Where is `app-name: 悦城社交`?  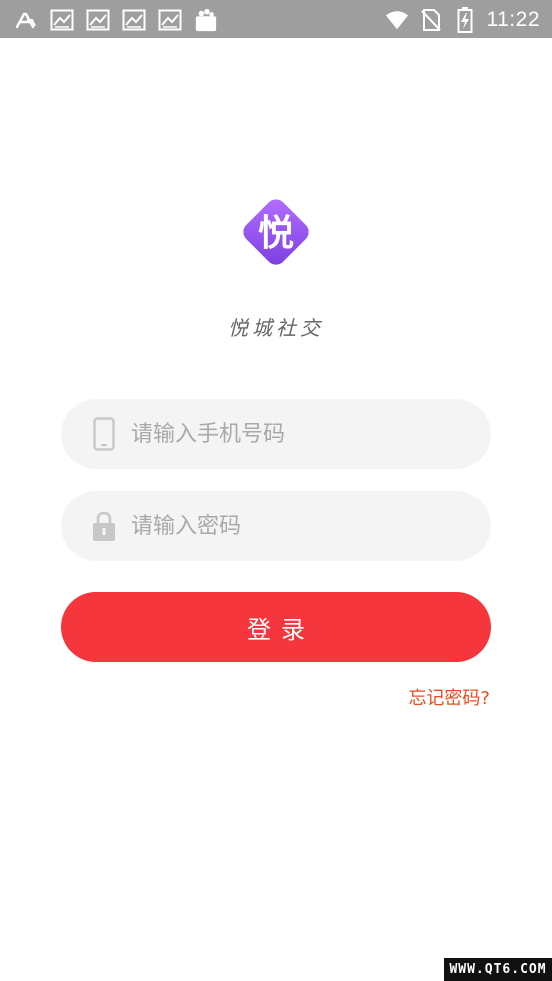 app-name: 悦城社交 is located at coordinates (276, 328).